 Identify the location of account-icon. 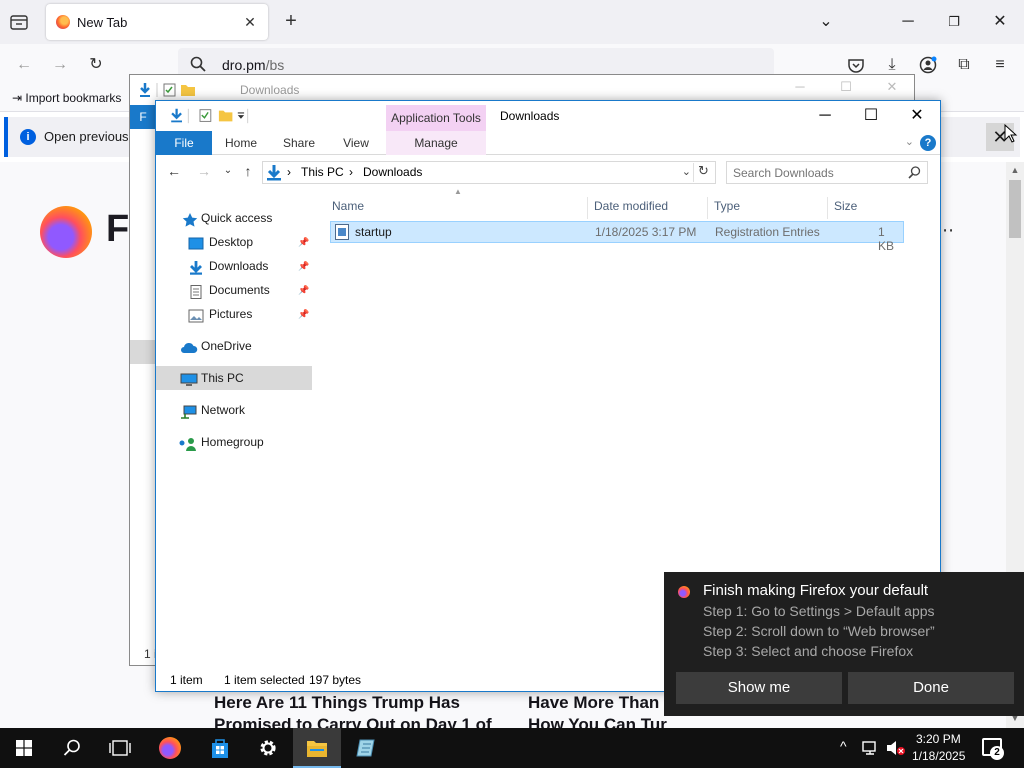
(928, 65).